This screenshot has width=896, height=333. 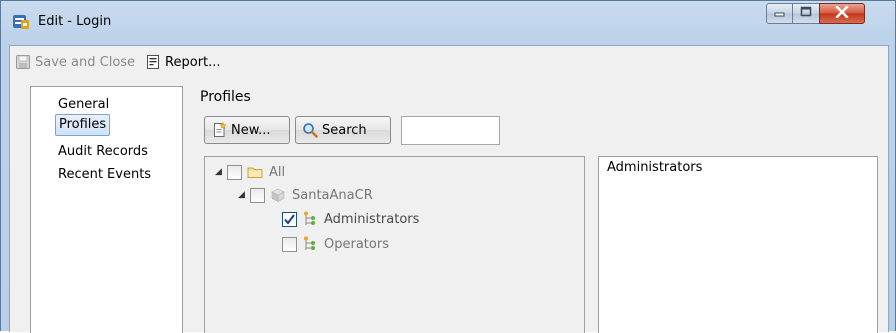 I want to click on search-input, so click(x=450, y=130).